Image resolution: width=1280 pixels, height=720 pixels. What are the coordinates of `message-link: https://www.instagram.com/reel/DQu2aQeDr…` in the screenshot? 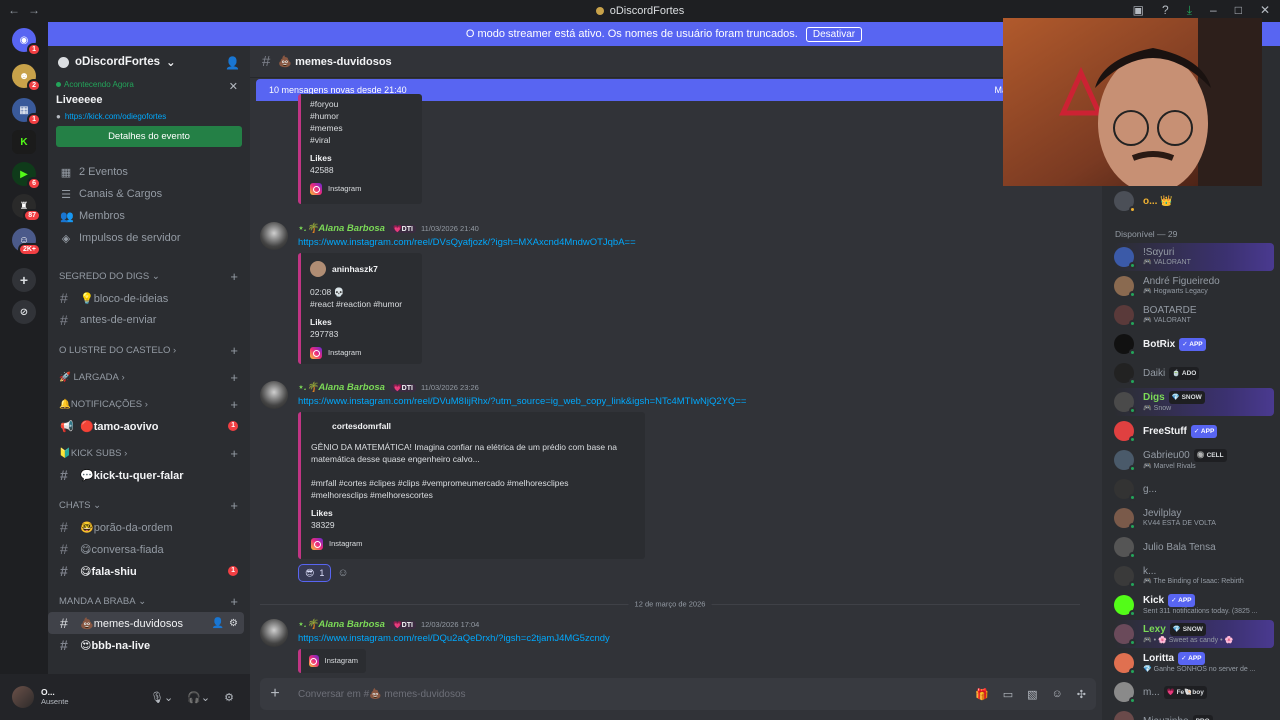 It's located at (454, 638).